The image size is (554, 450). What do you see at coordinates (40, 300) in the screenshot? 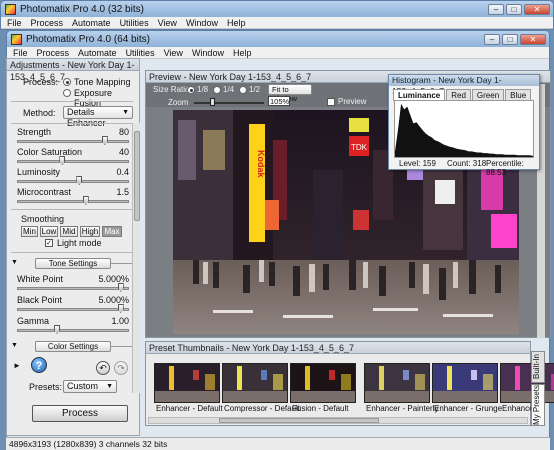
I see `slider-label: Black Point` at bounding box center [40, 300].